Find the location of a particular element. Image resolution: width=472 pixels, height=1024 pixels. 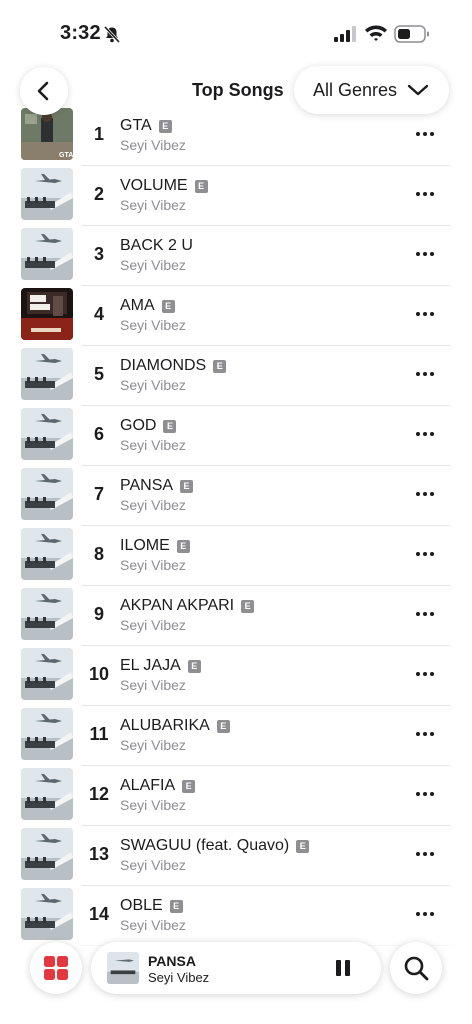

song-title-group: AKPAN AKPARI E is located at coordinates (187, 606).